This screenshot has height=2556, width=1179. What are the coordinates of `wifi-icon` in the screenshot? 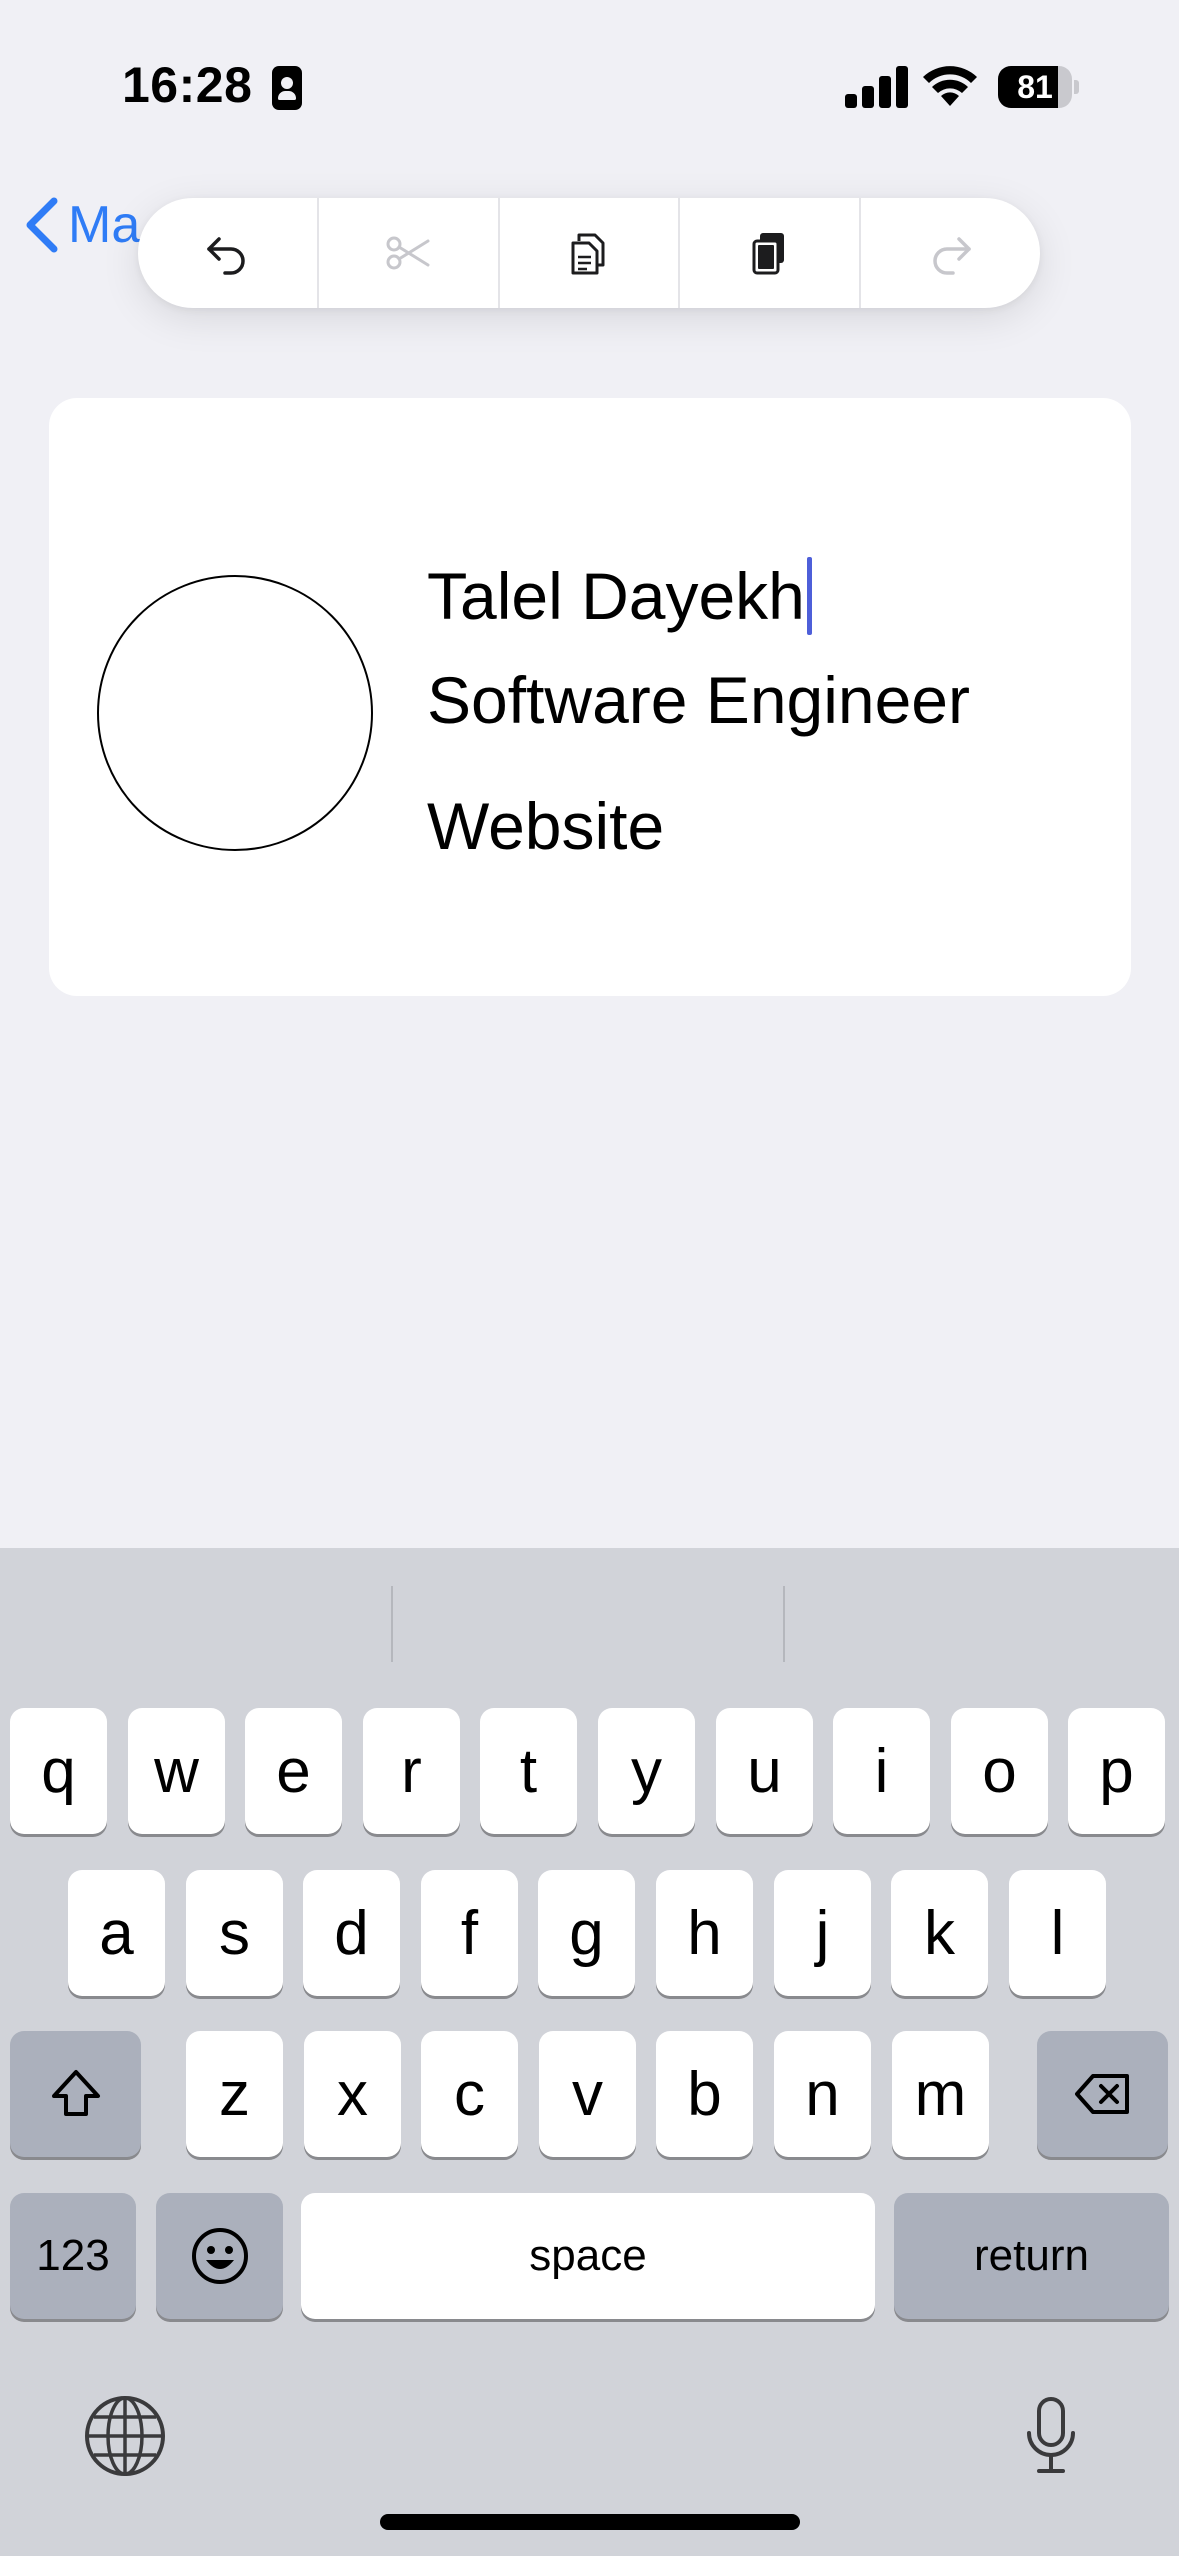 It's located at (950, 86).